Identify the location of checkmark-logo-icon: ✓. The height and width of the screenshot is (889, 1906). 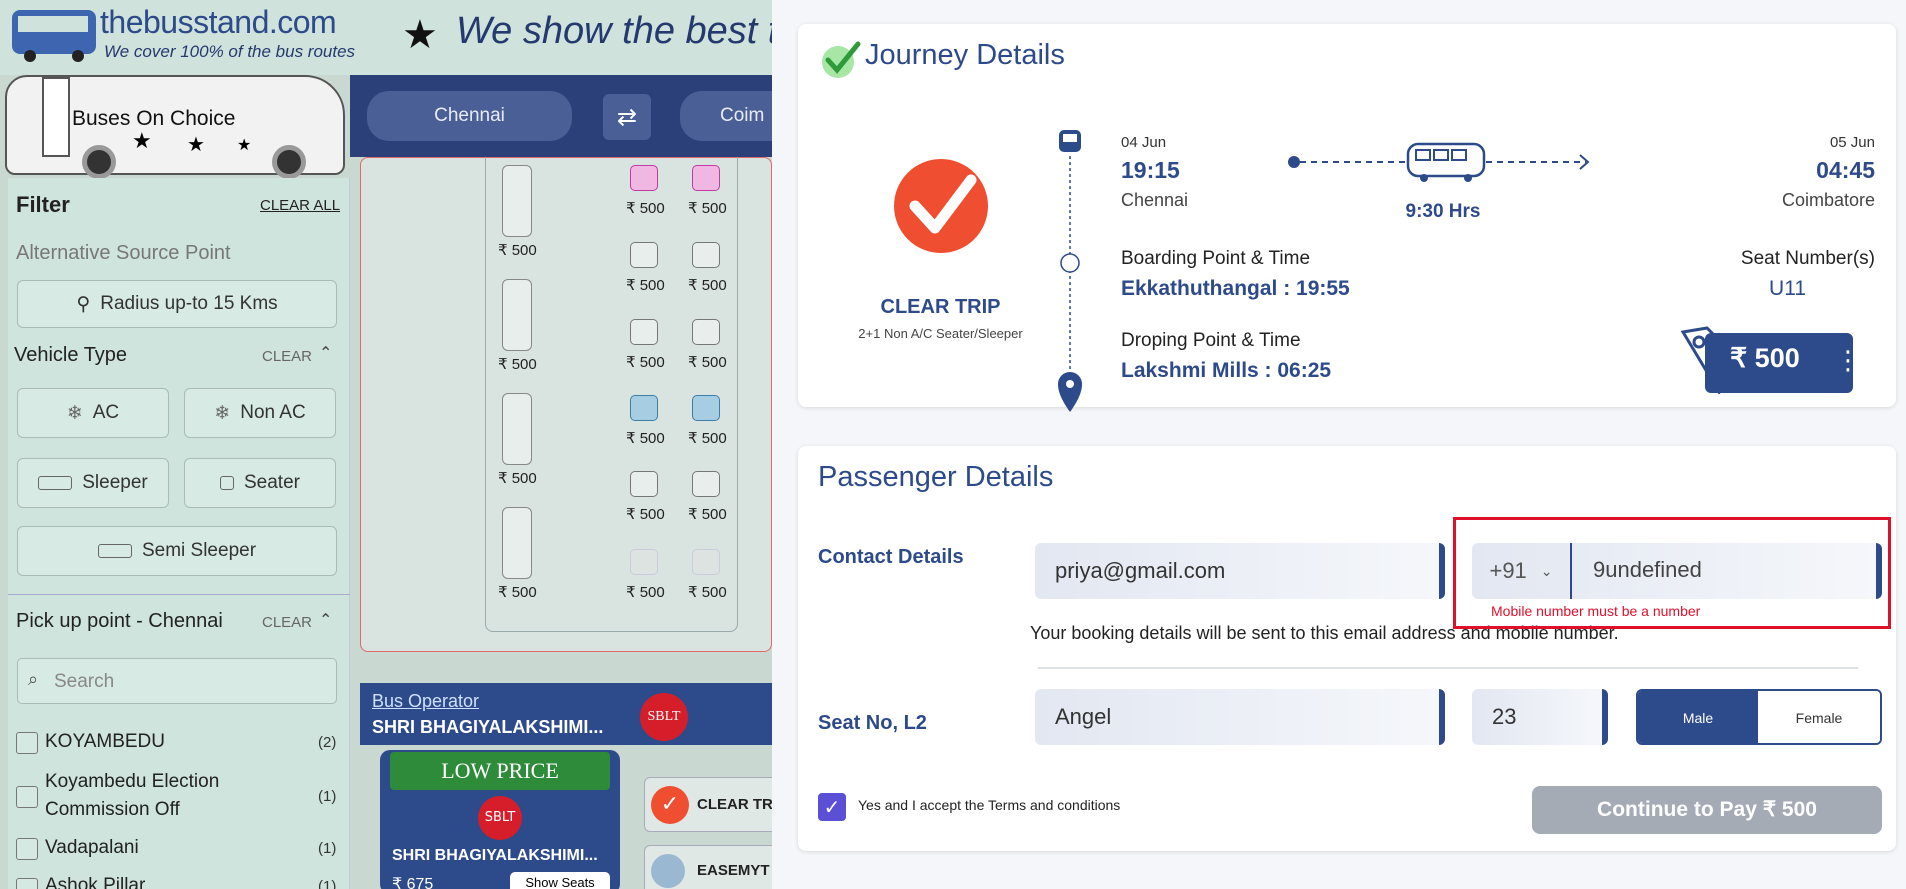
(670, 805).